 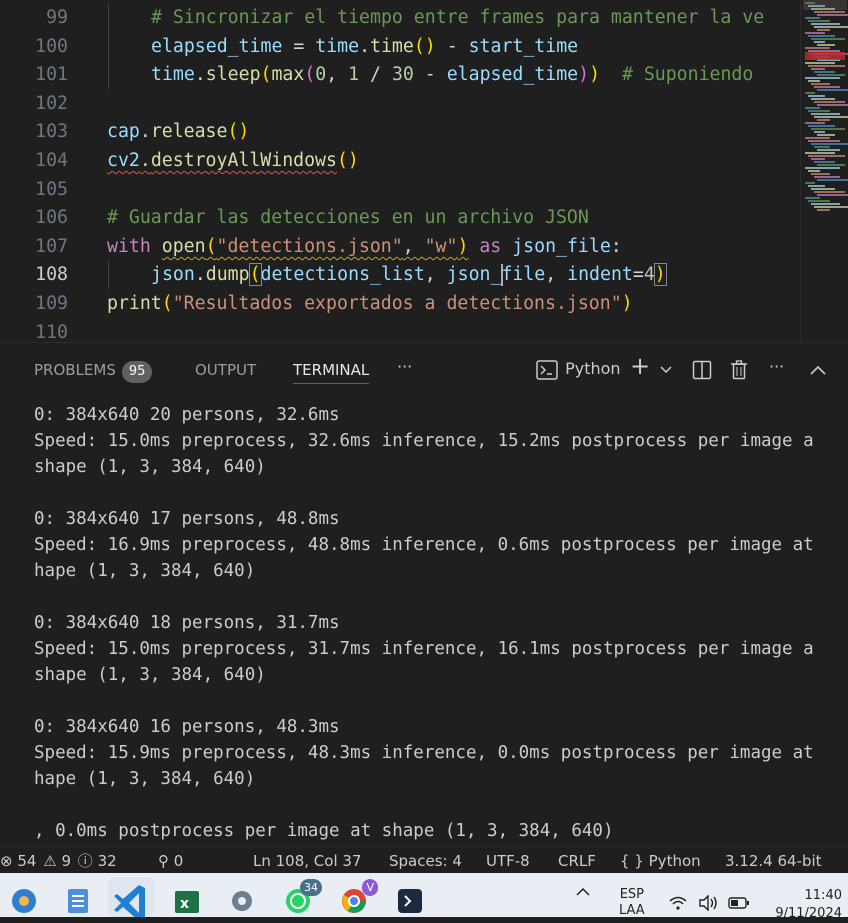 What do you see at coordinates (51, 246) in the screenshot?
I see `line-number: 107` at bounding box center [51, 246].